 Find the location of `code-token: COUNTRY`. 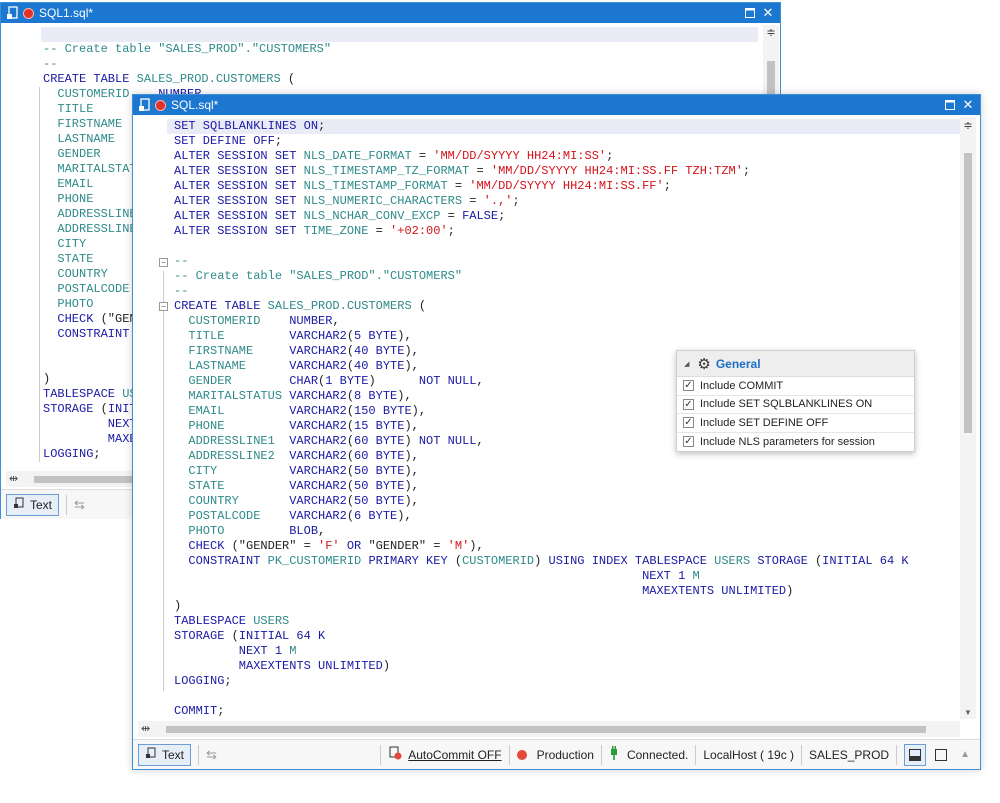

code-token: COUNTRY is located at coordinates (232, 501).